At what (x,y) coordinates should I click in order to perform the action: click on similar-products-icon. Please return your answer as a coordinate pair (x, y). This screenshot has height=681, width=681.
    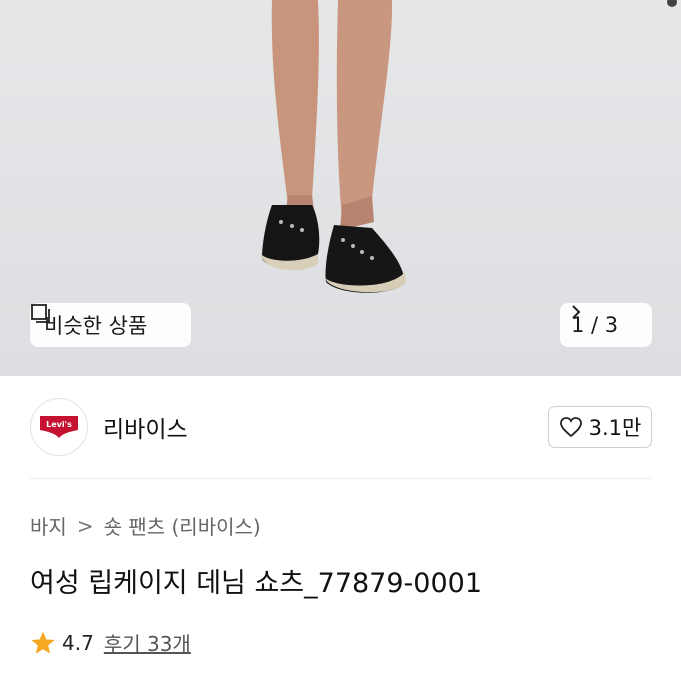
    Looking at the image, I should click on (40, 313).